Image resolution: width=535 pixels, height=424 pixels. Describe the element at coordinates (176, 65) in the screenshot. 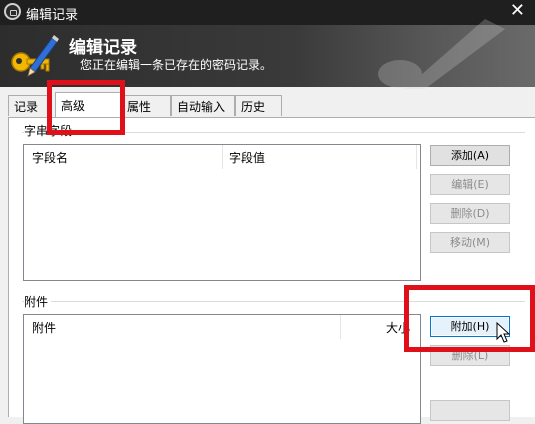

I see `header-subtitle: 您正在编辑一条已存在的密码记录。` at that location.